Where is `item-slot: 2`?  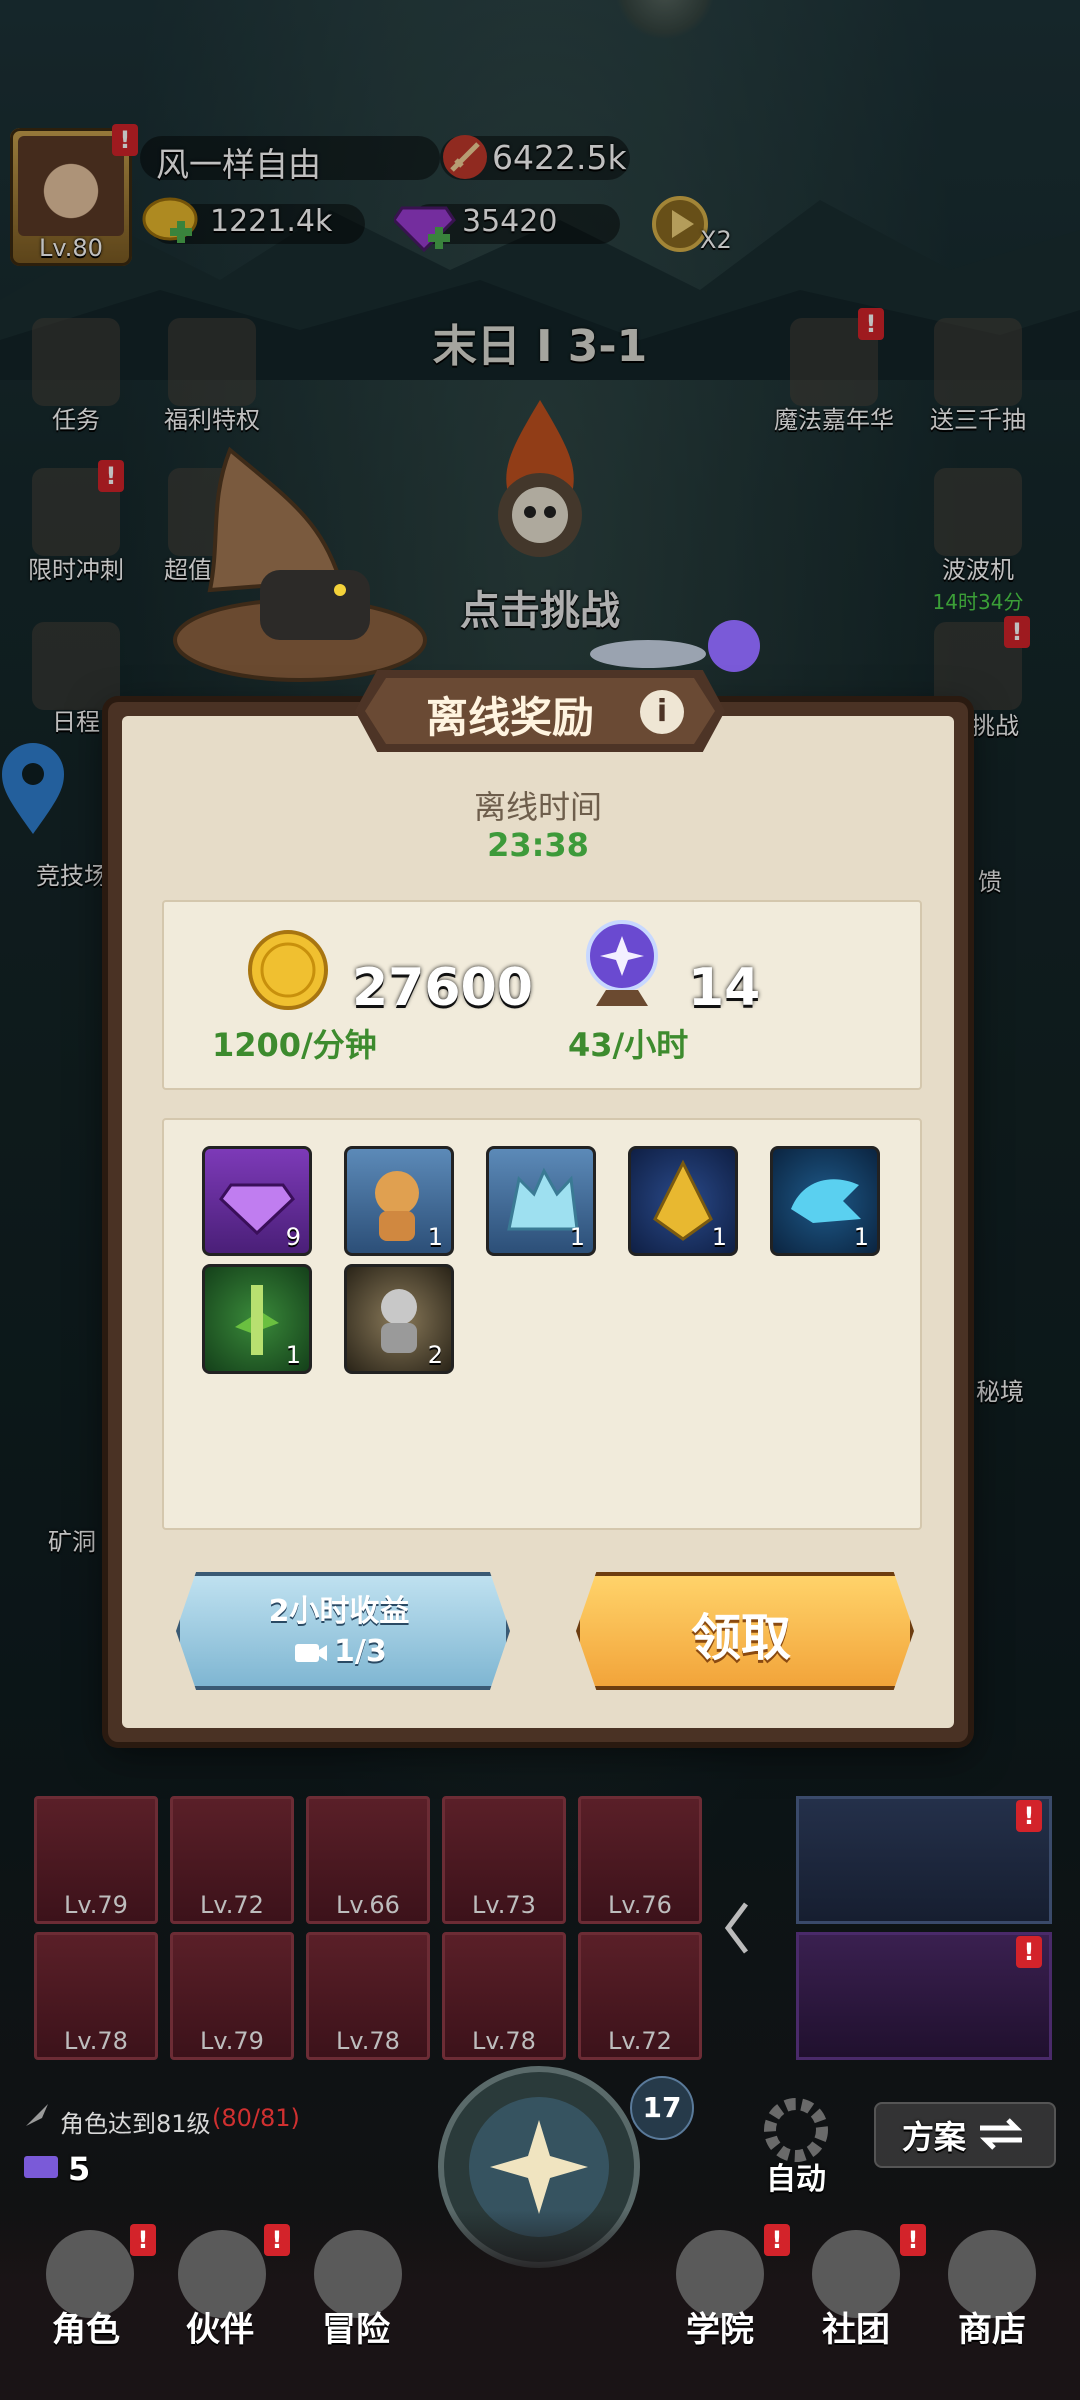
item-slot: 2 is located at coordinates (399, 1319).